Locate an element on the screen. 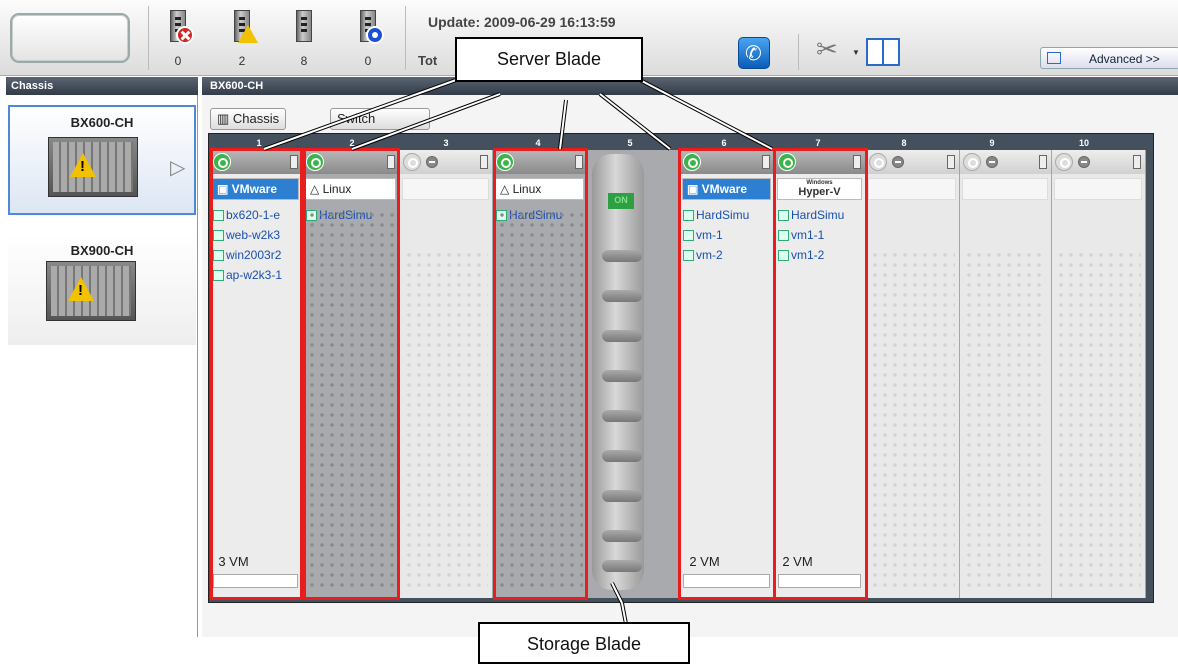 The image size is (1178, 666). server-blade-callout: Server Blade is located at coordinates (549, 59).